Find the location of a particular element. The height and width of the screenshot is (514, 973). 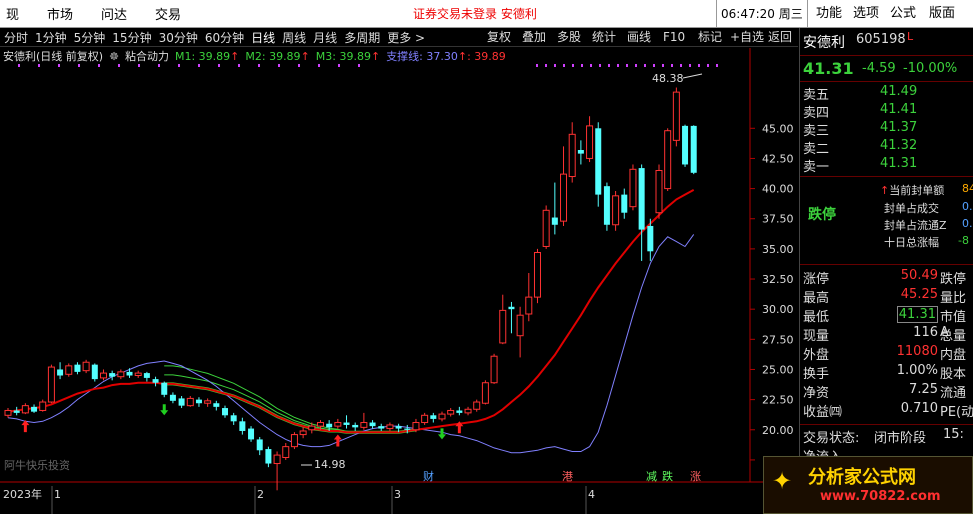

stat-label: PE(动 is located at coordinates (956, 412).